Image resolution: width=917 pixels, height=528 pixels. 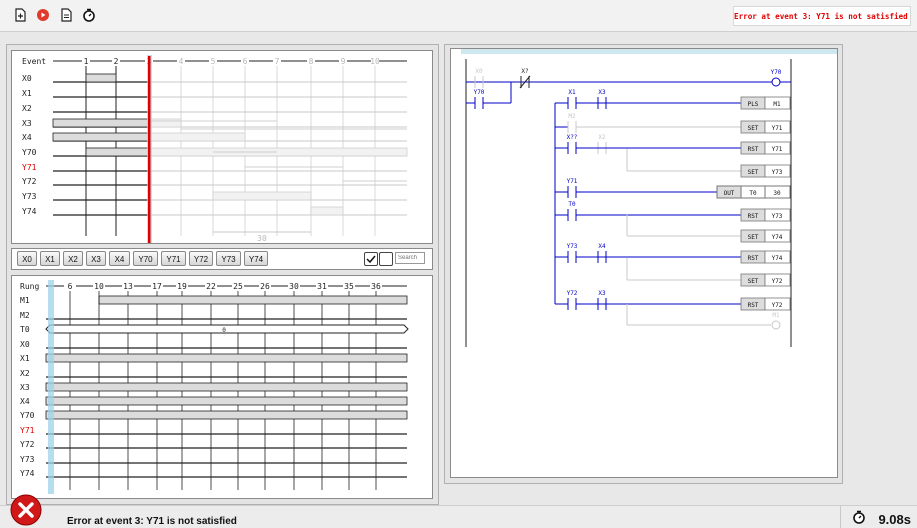 What do you see at coordinates (51, 387) in the screenshot?
I see `rung-cursor` at bounding box center [51, 387].